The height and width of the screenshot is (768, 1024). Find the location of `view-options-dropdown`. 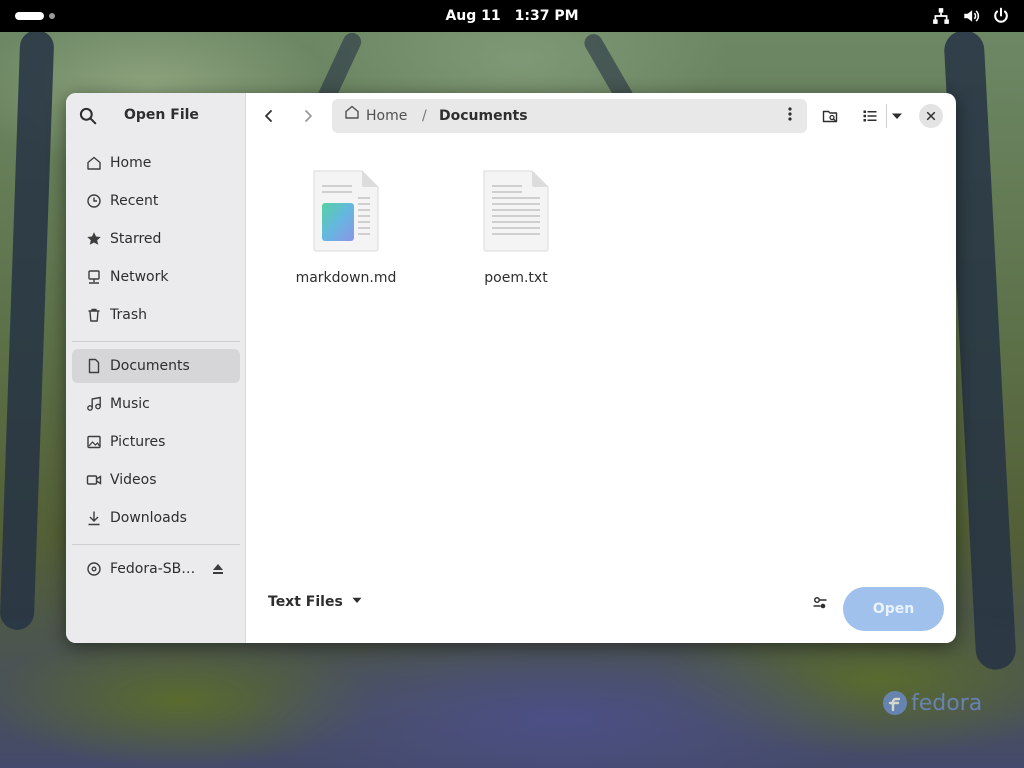

view-options-dropdown is located at coordinates (897, 116).